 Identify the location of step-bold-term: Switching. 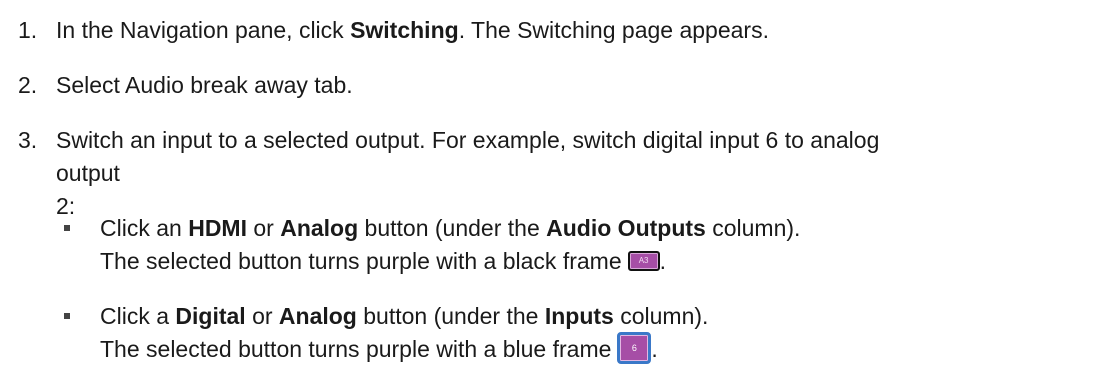
(404, 30).